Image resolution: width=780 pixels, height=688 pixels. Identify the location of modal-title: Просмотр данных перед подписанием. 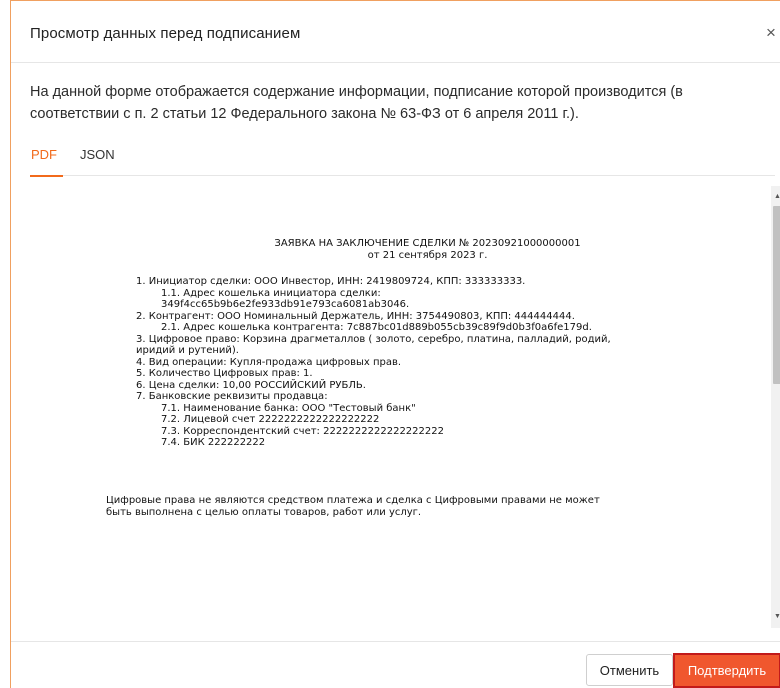
(165, 33).